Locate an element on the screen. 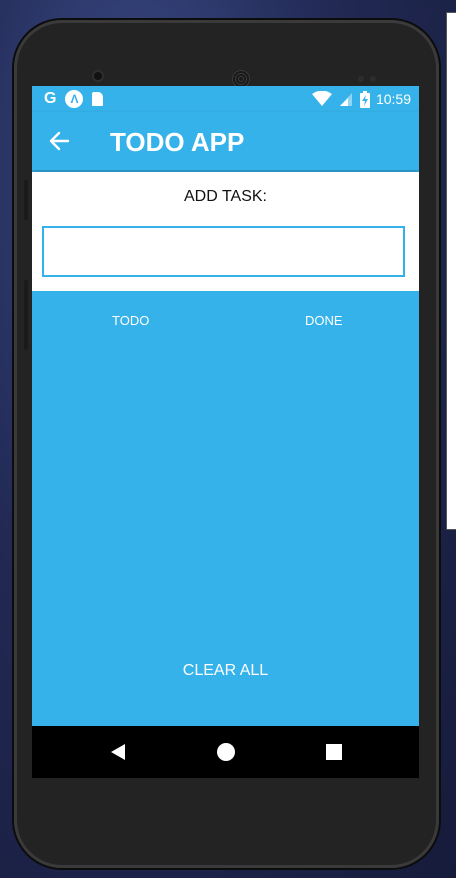 This screenshot has height=878, width=456. navigation-bar is located at coordinates (225, 752).